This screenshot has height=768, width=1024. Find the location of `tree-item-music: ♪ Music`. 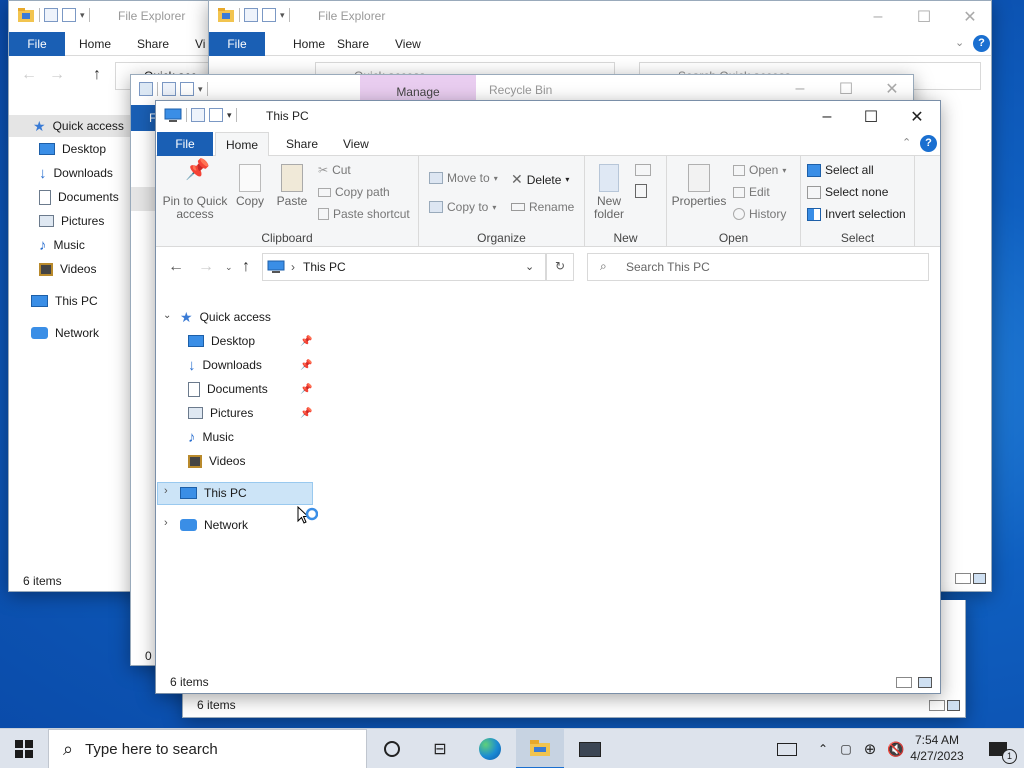

tree-item-music: ♪ Music is located at coordinates (211, 437).